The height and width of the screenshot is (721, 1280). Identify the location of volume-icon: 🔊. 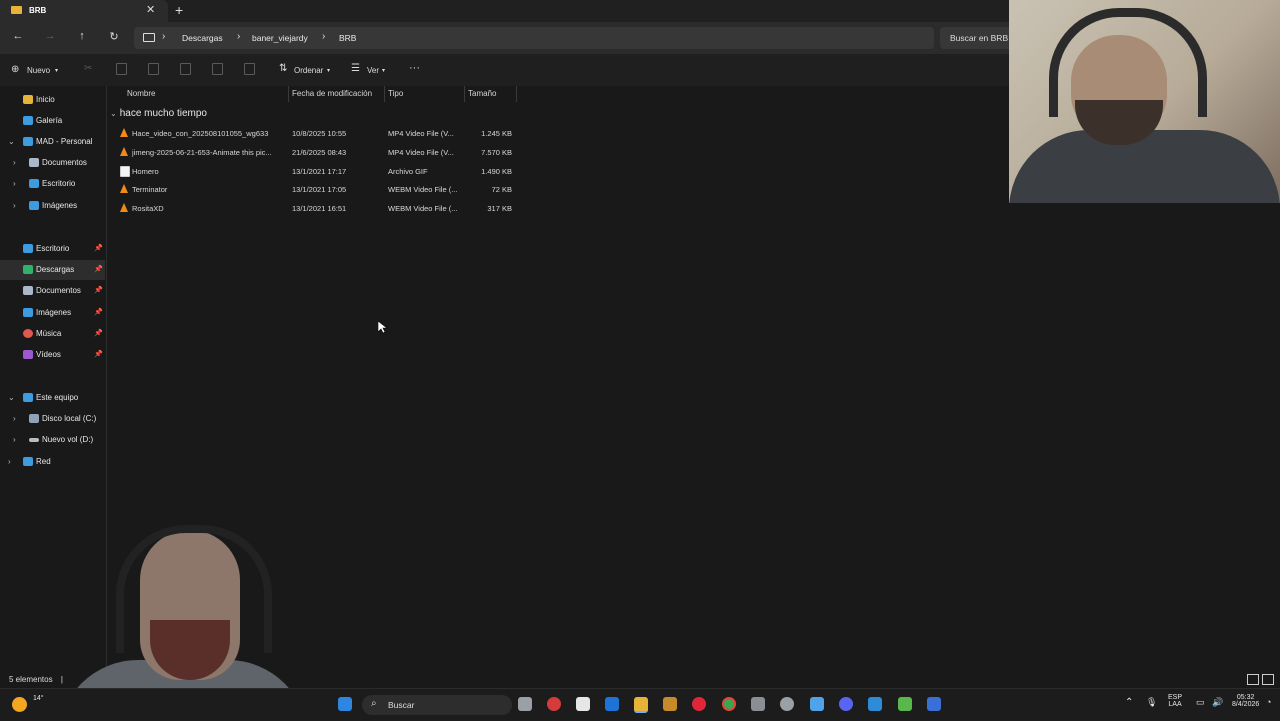
(1217, 702).